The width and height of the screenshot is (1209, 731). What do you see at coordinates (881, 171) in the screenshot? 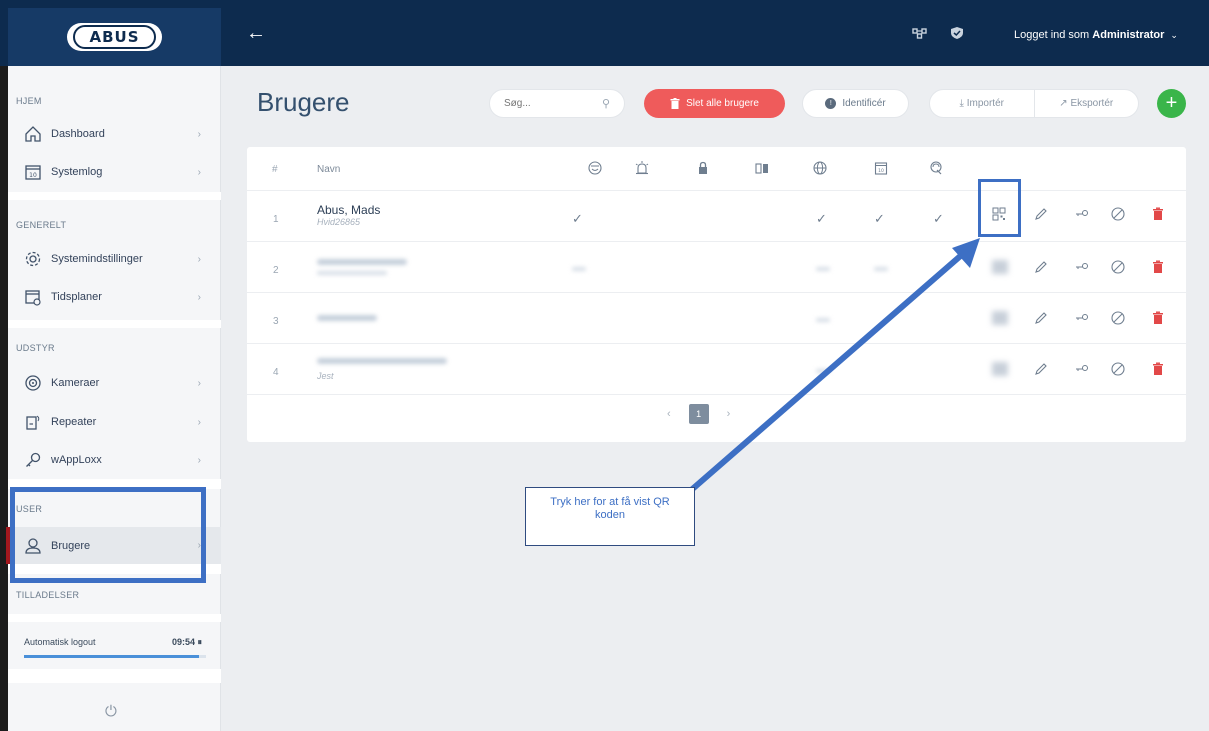
I see `svg-text: 10` at bounding box center [881, 171].